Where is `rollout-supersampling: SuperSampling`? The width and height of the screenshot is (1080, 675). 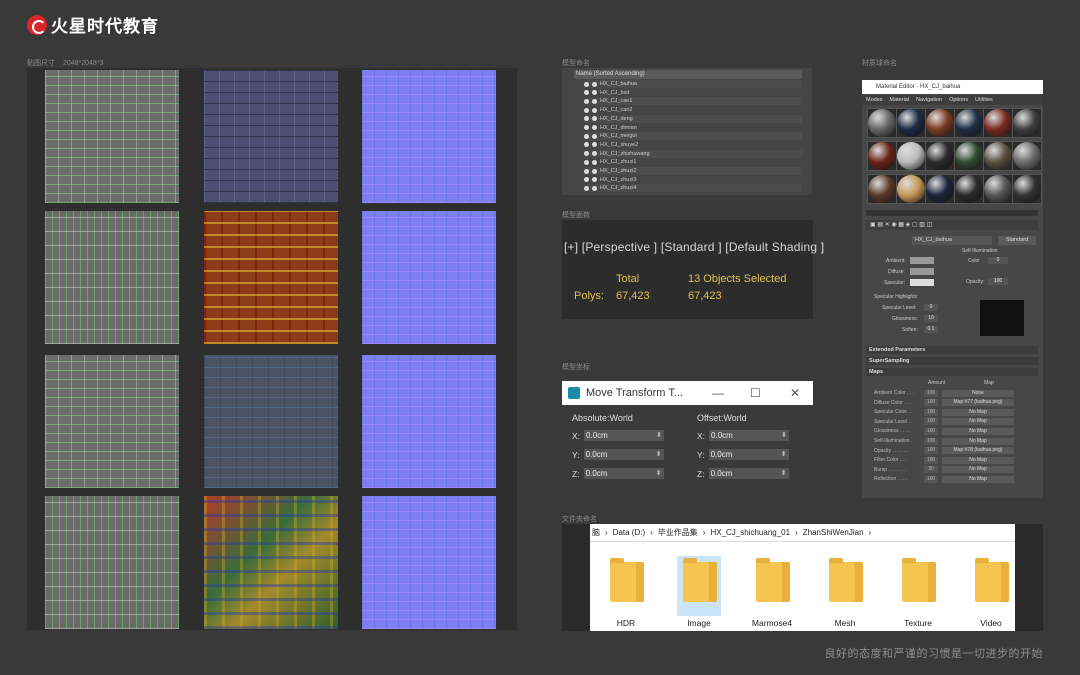 rollout-supersampling: SuperSampling is located at coordinates (952, 361).